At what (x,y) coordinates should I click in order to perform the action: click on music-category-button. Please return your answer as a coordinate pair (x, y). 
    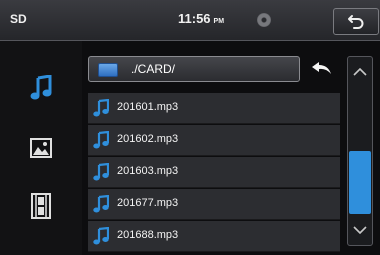
    Looking at the image, I should click on (41, 88).